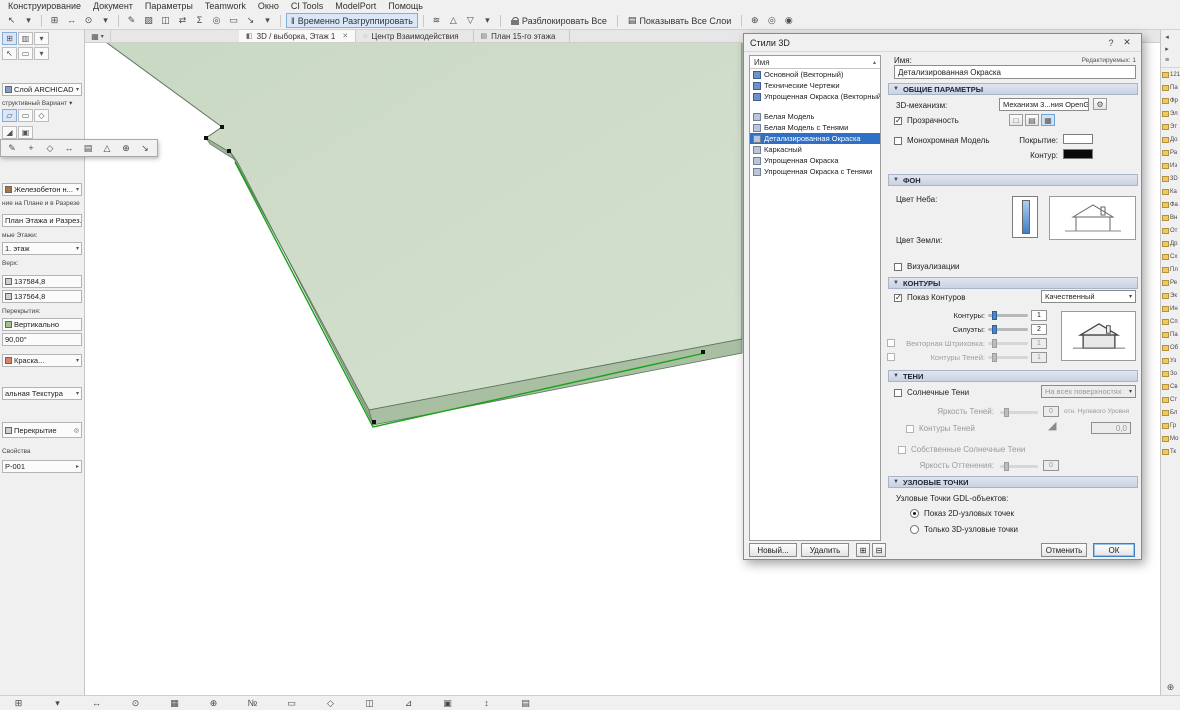  Describe the element at coordinates (1170, 412) in the screenshot. I see `navigator-item: Бл` at that location.